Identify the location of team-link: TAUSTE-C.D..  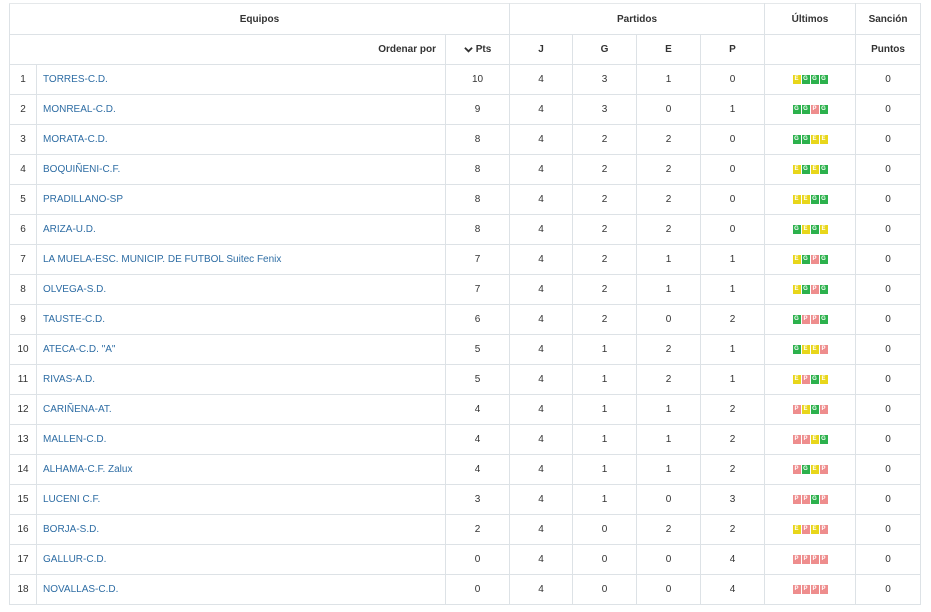
(74, 319).